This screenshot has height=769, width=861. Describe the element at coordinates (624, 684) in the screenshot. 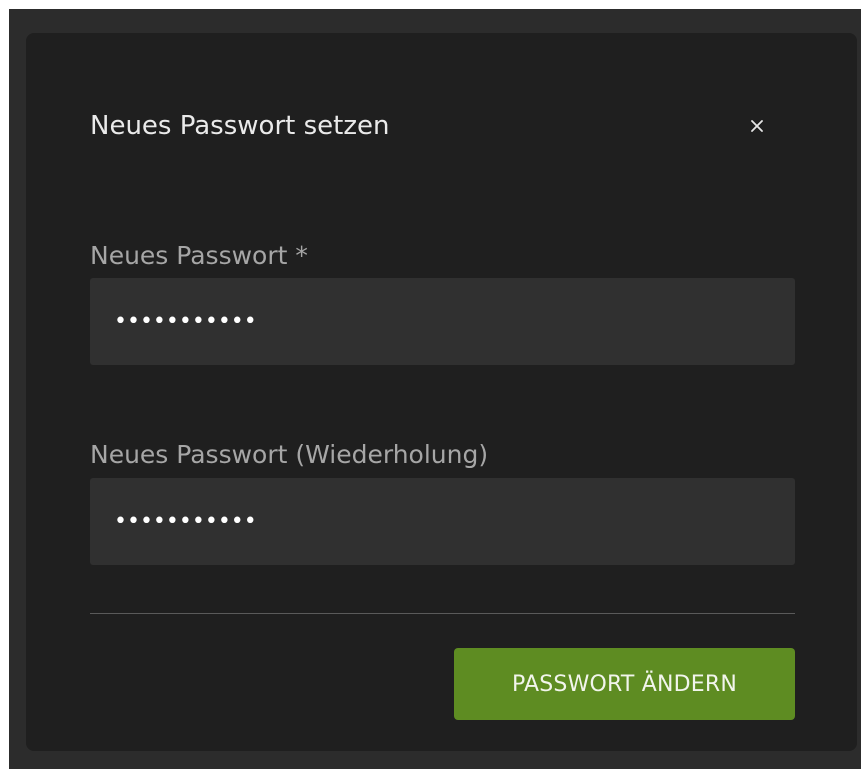

I see `change-password-button: PASSWORT ÄNDERN` at that location.